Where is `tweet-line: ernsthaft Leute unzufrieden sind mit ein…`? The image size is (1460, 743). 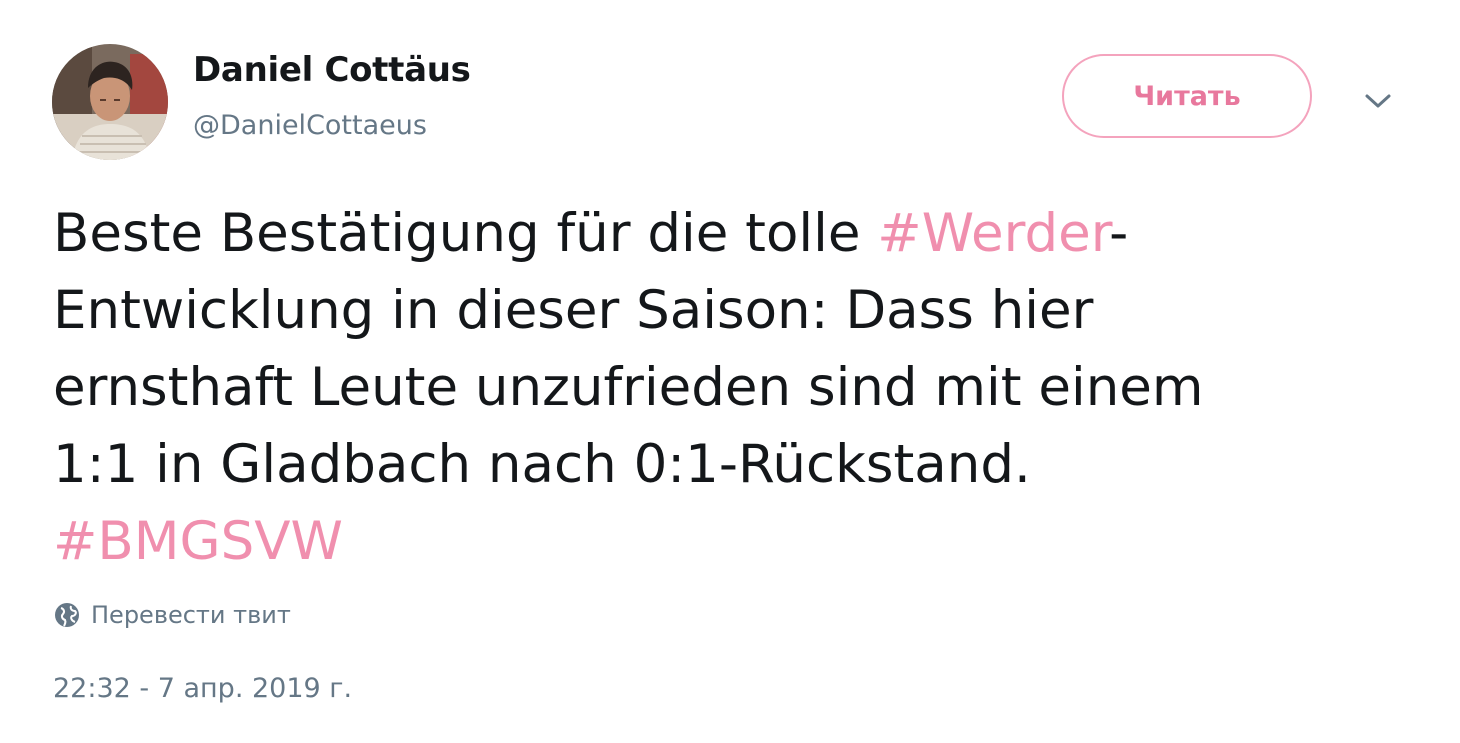 tweet-line: ernsthaft Leute unzufrieden sind mit ein… is located at coordinates (628, 387).